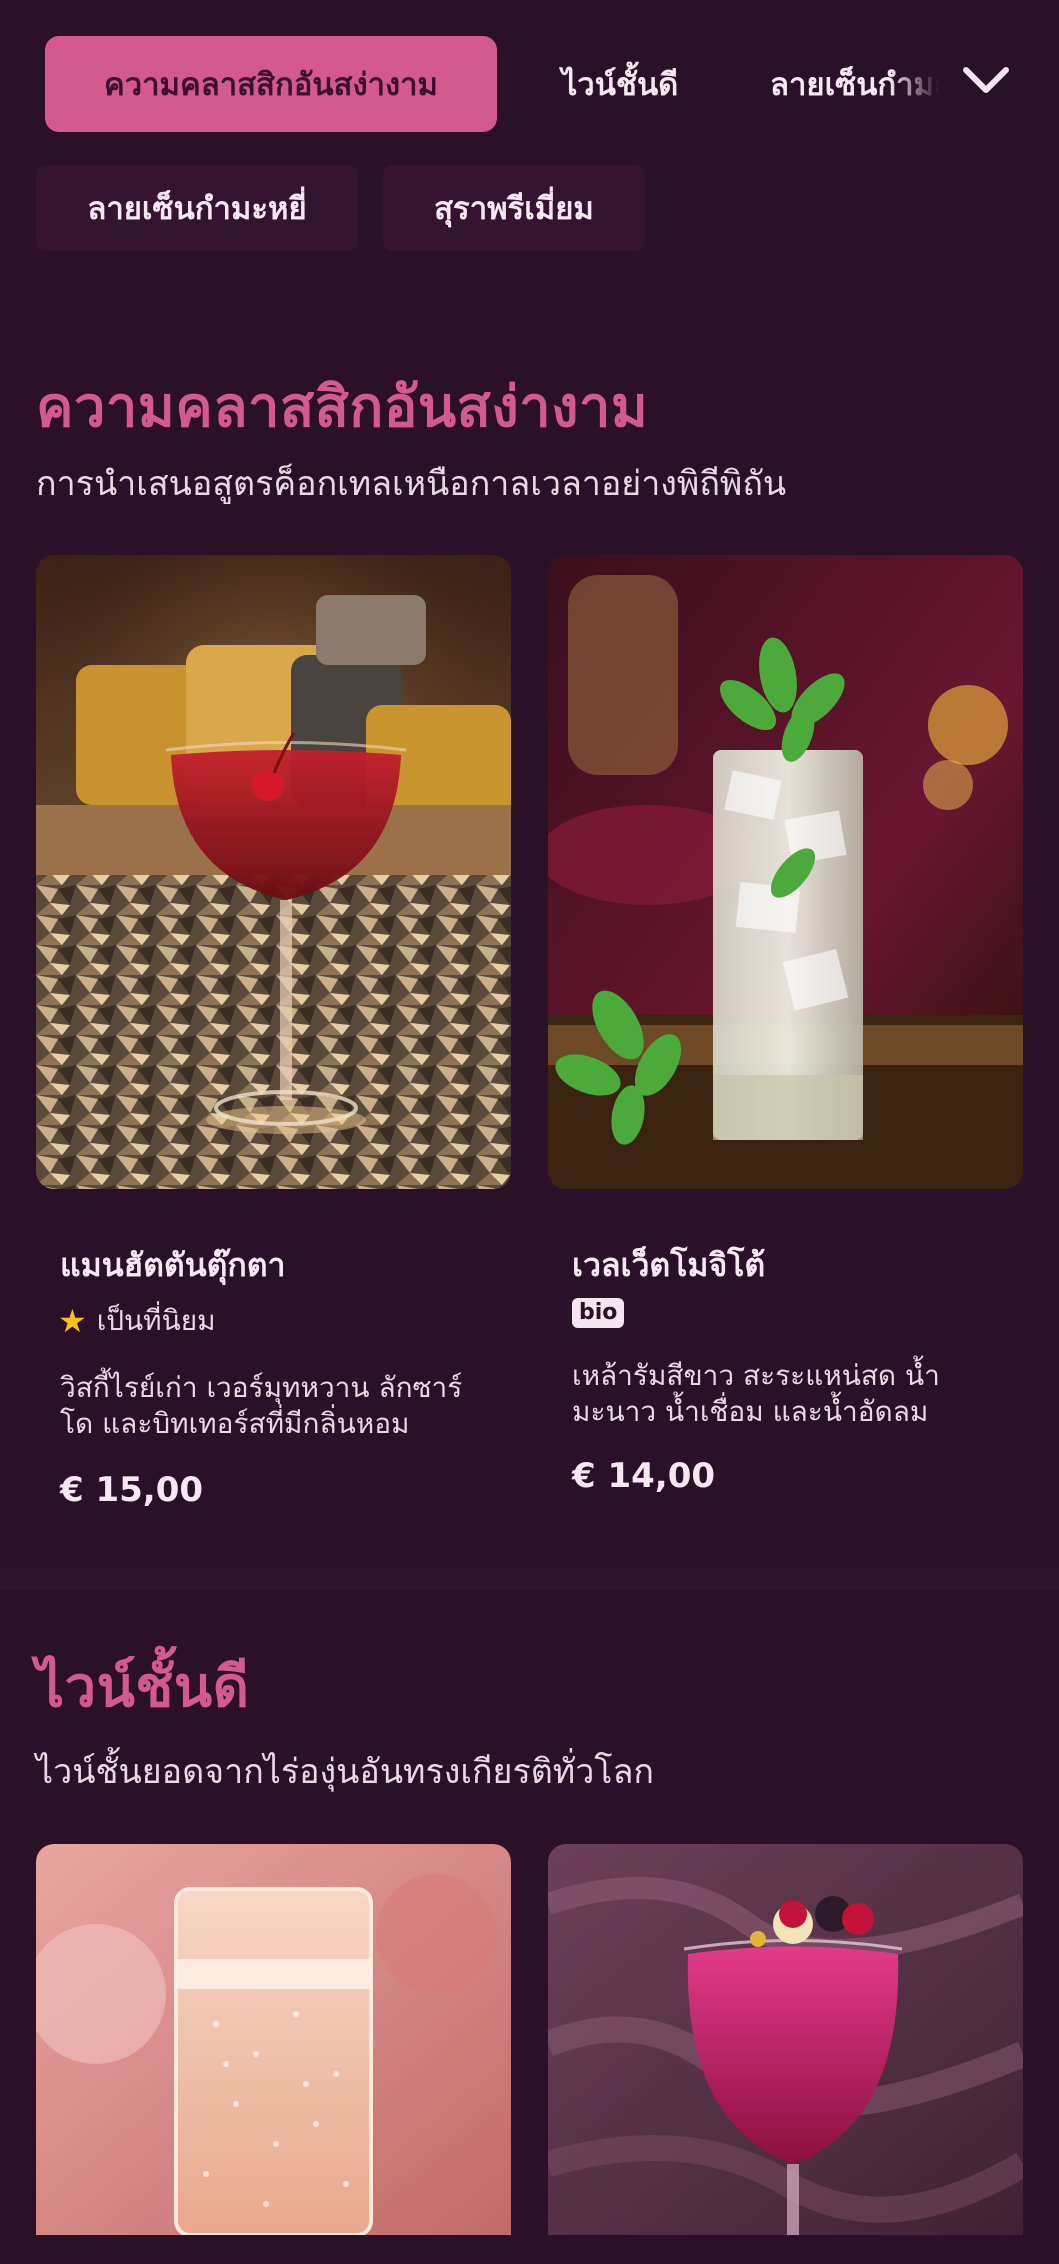  What do you see at coordinates (72, 1321) in the screenshot?
I see `star-icon: ★` at bounding box center [72, 1321].